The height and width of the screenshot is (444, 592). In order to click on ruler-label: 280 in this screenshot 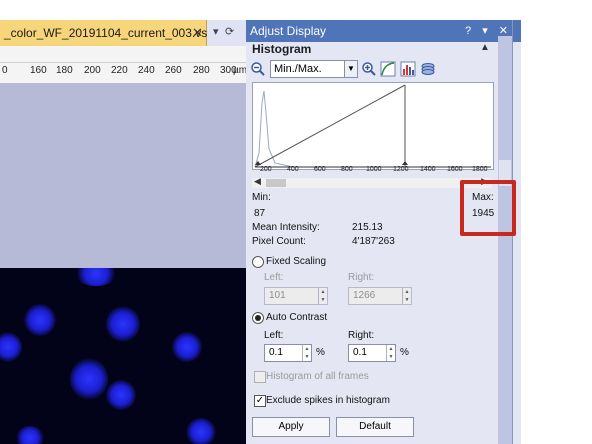, I will do `click(201, 70)`.